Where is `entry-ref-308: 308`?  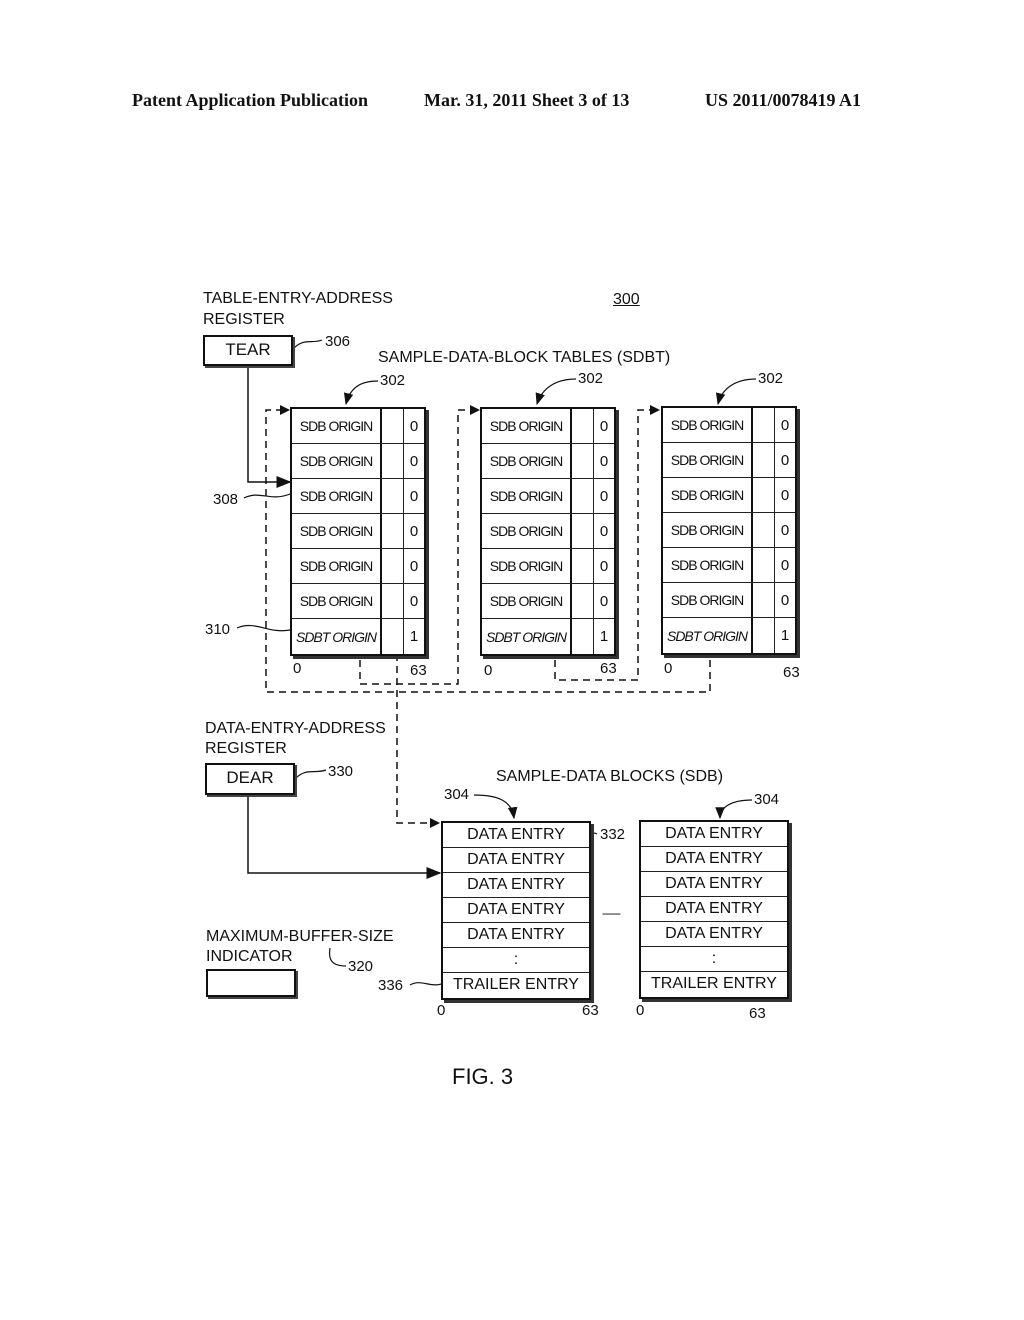 entry-ref-308: 308 is located at coordinates (226, 499).